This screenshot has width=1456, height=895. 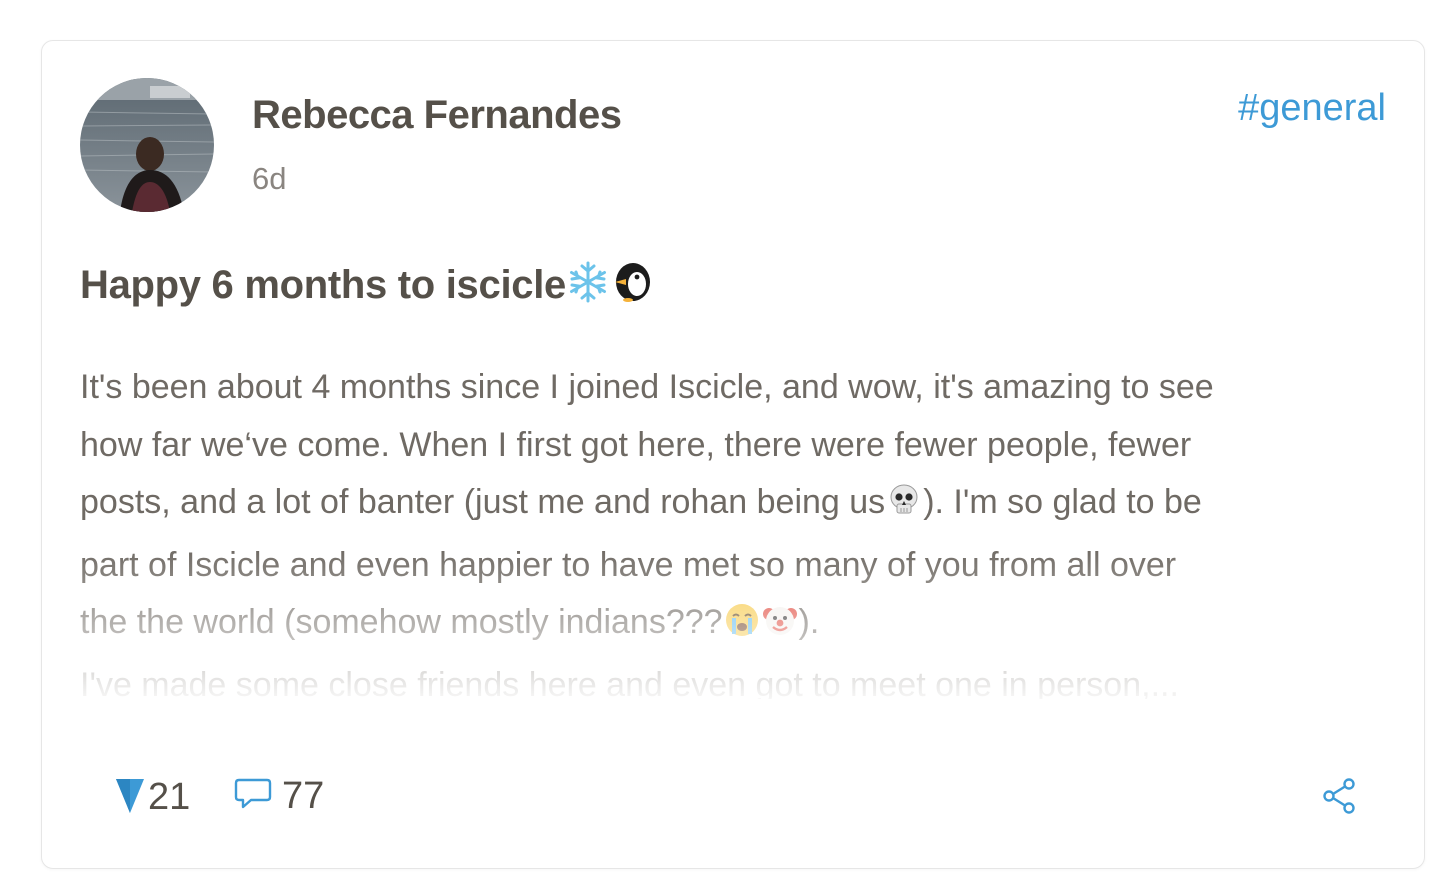 I want to click on body-text: ). I'm so glad to be, so click(x=1062, y=502).